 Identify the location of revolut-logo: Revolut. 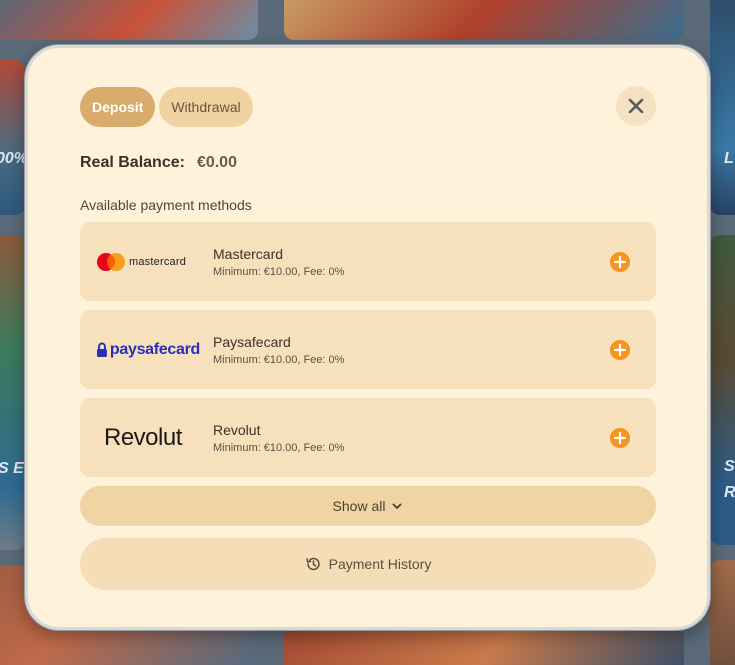
(148, 437).